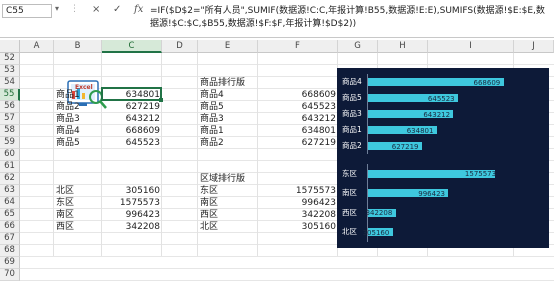 This screenshot has width=554, height=281. What do you see at coordinates (228, 131) in the screenshot?
I see `rank-product-name-cell: 商品1` at bounding box center [228, 131].